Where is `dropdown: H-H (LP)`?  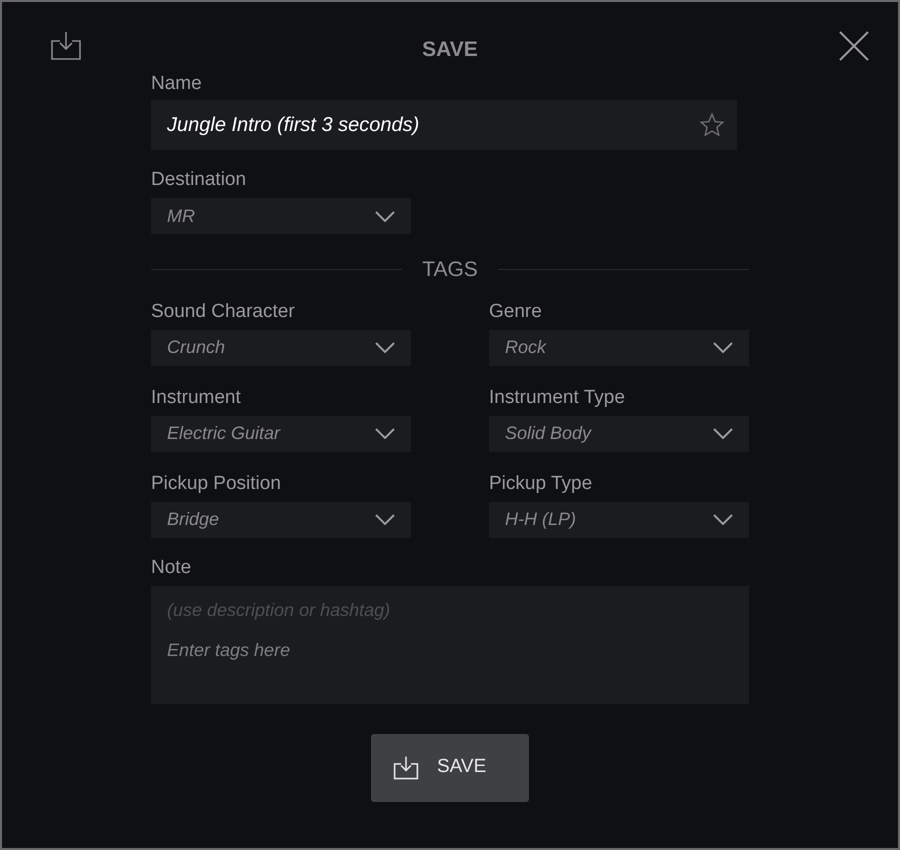
dropdown: H-H (LP) is located at coordinates (619, 520).